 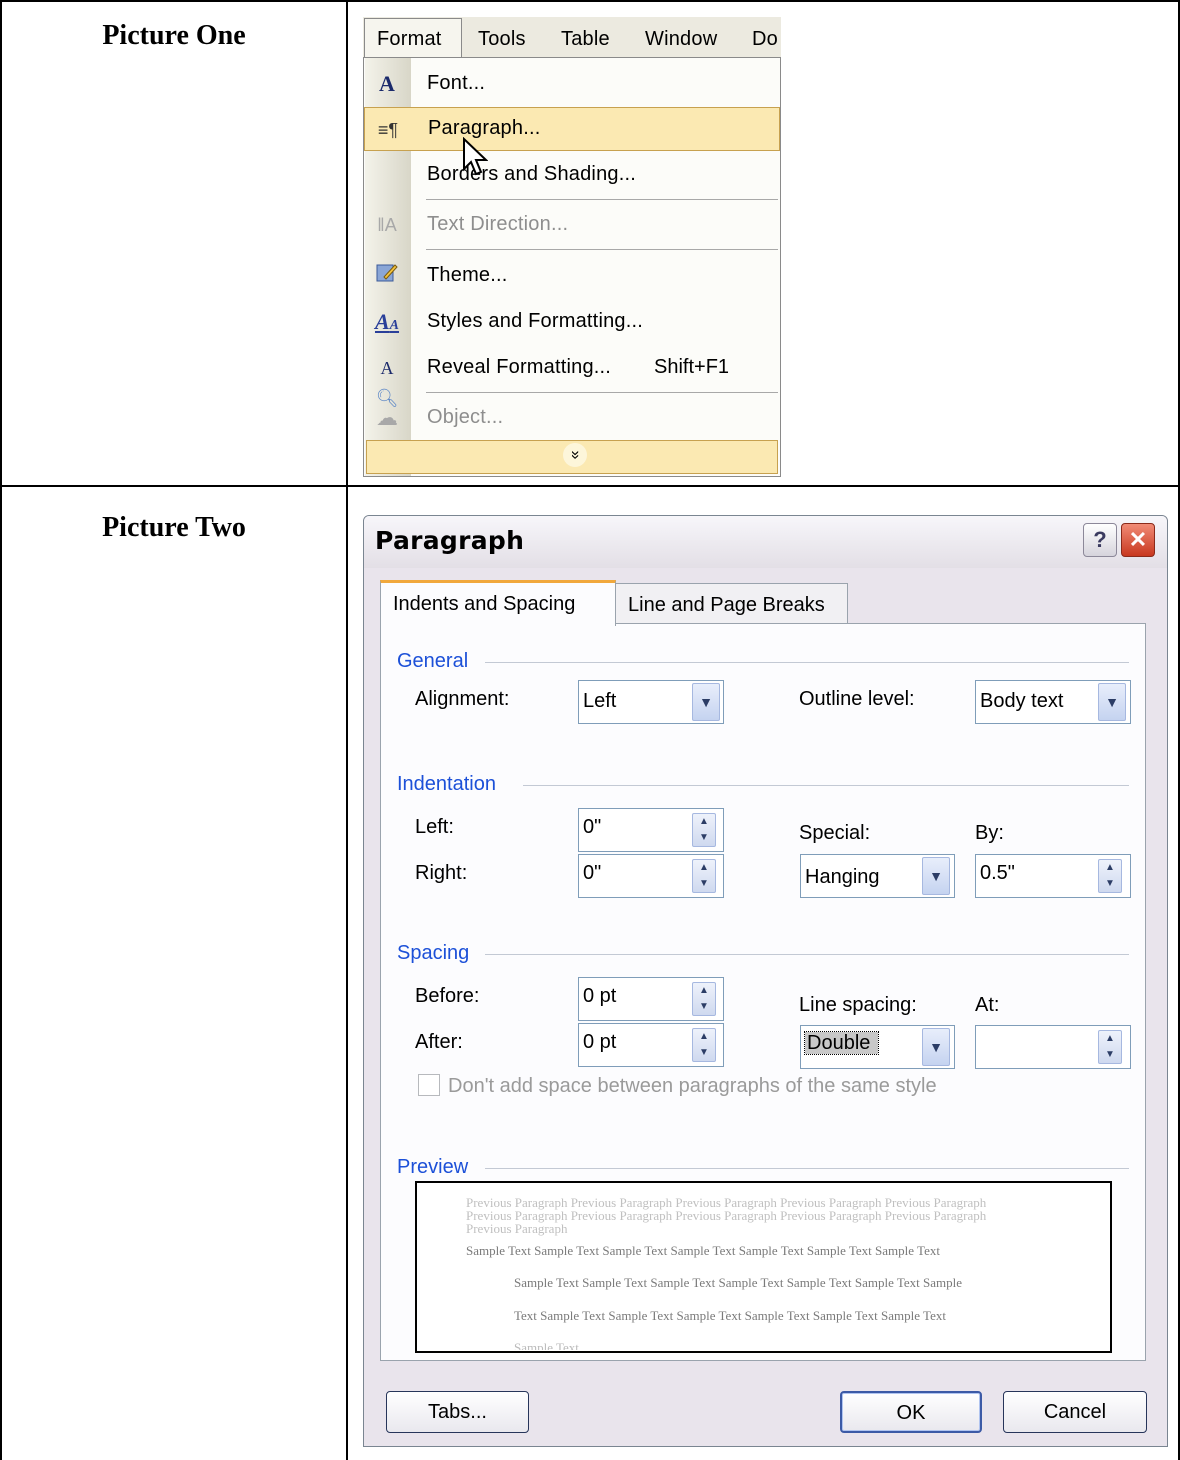 I want to click on tab-indents-spacing: Indents and Spacing, so click(x=498, y=603).